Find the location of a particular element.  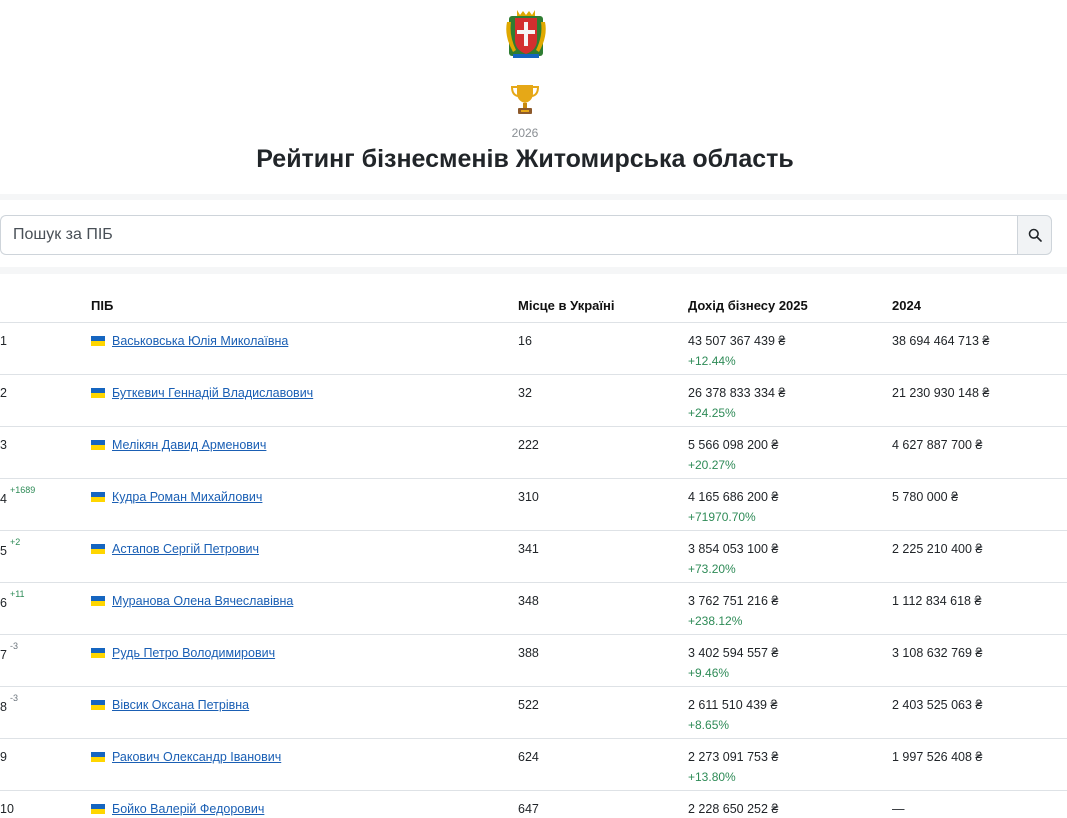

income-growth: +9.46% is located at coordinates (709, 673).